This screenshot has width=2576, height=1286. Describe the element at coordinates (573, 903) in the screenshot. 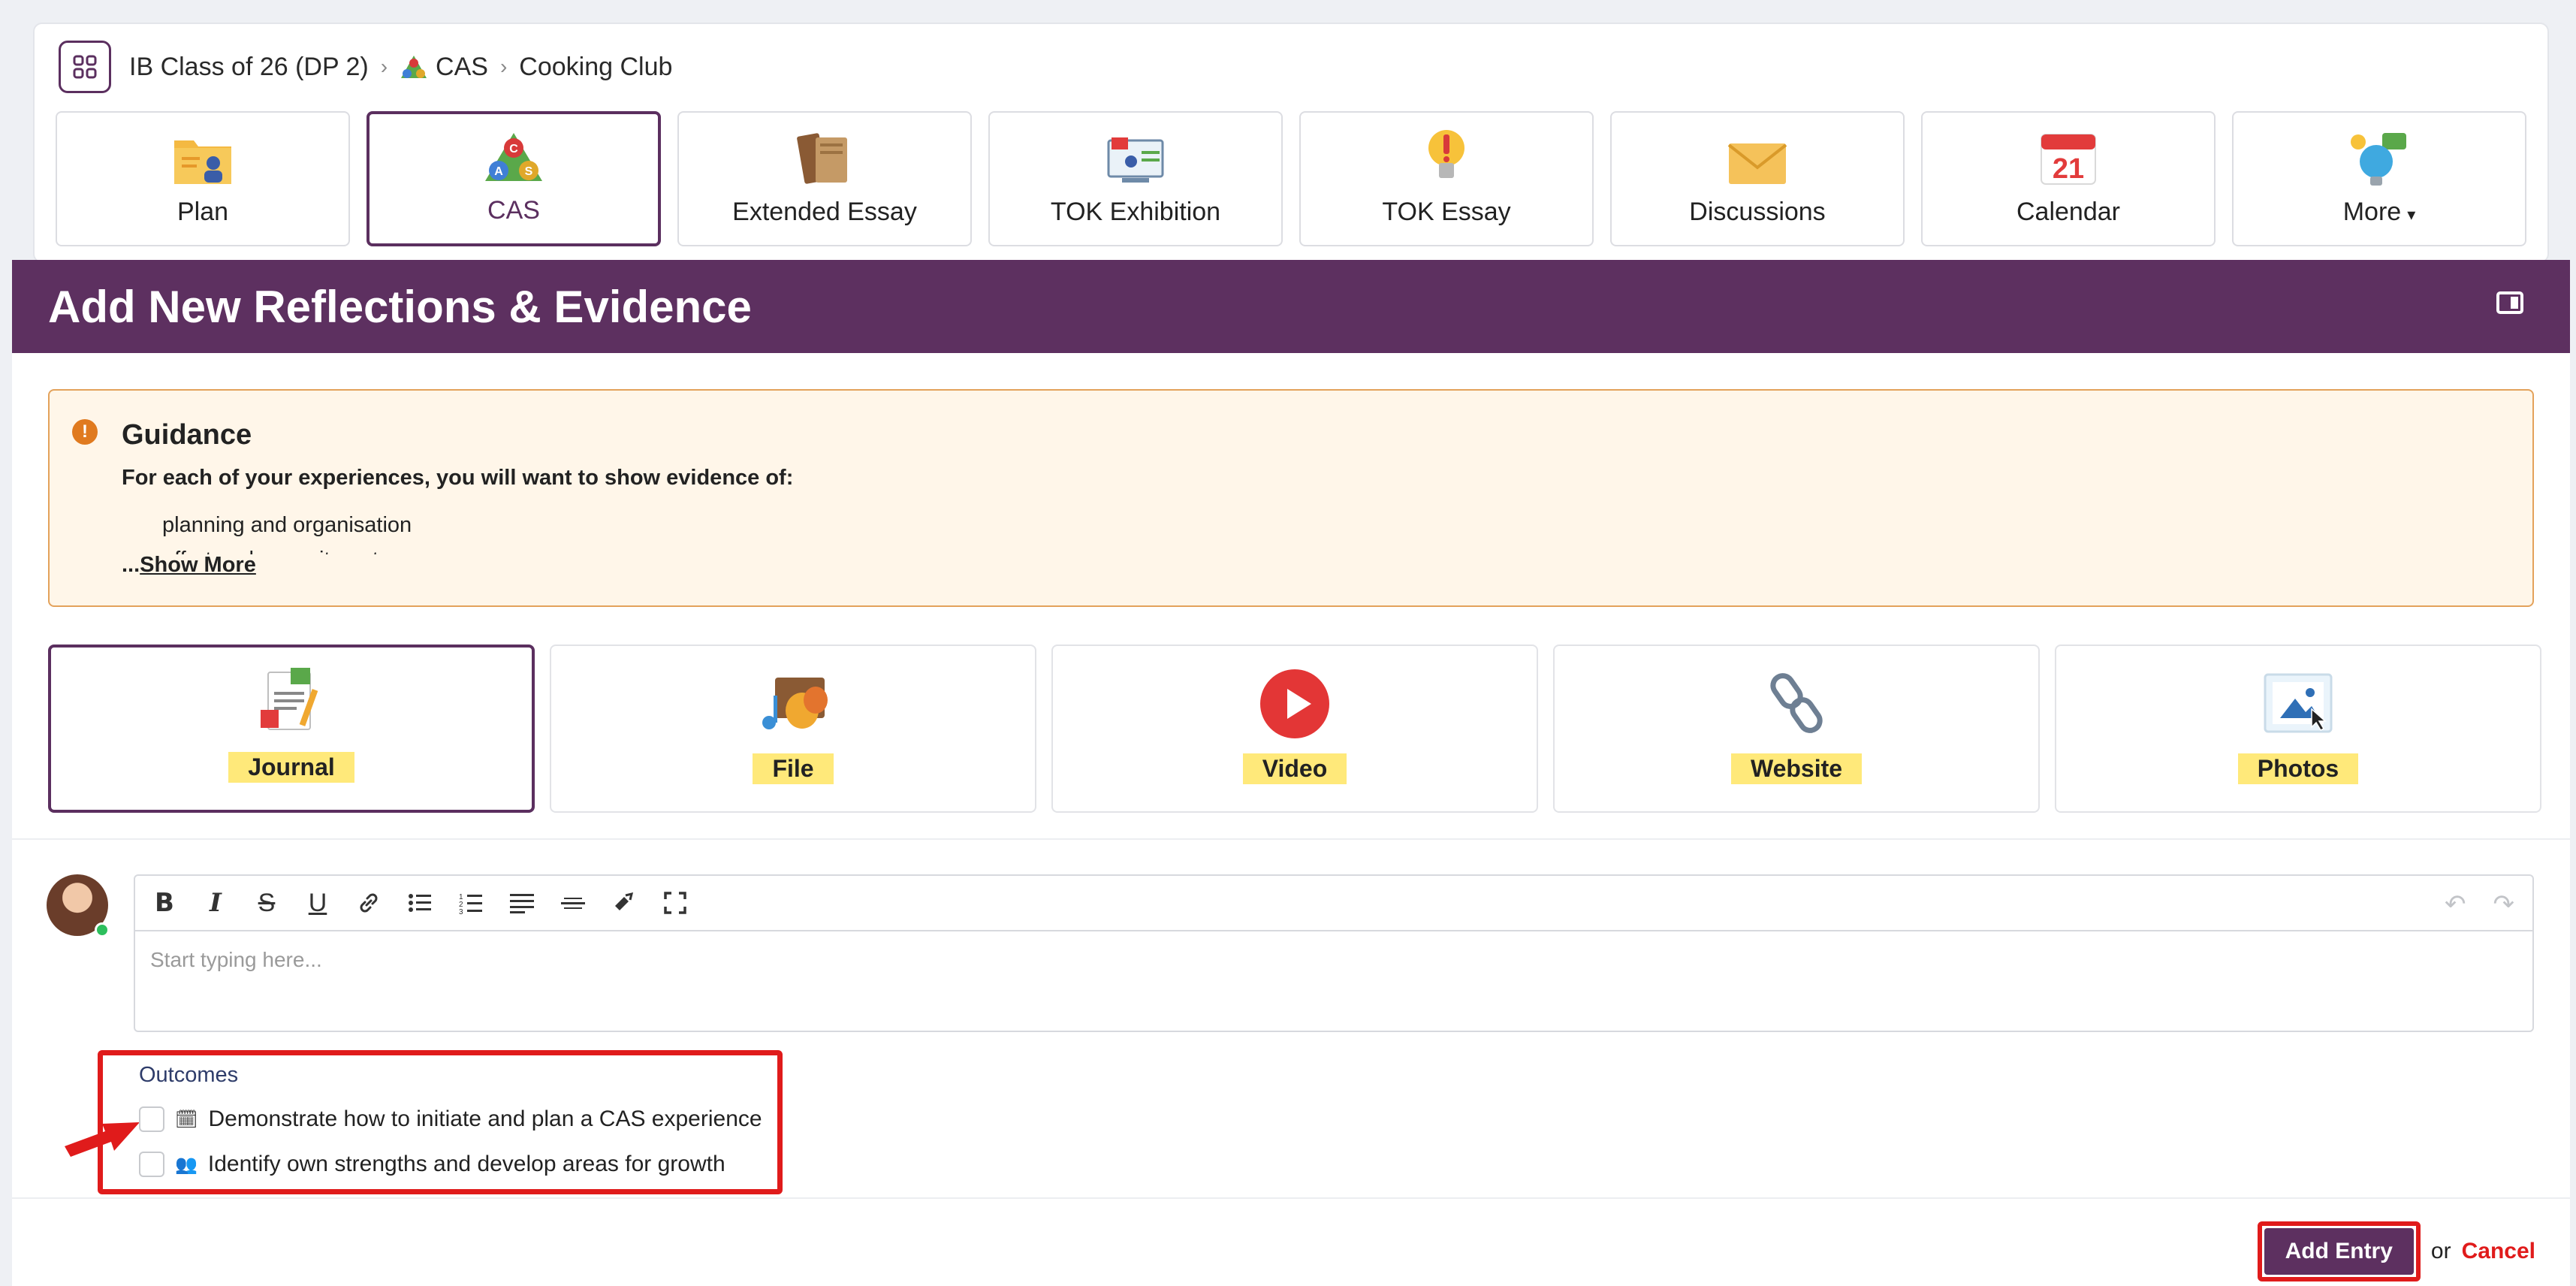

I see `horizontal-rule-icon` at that location.